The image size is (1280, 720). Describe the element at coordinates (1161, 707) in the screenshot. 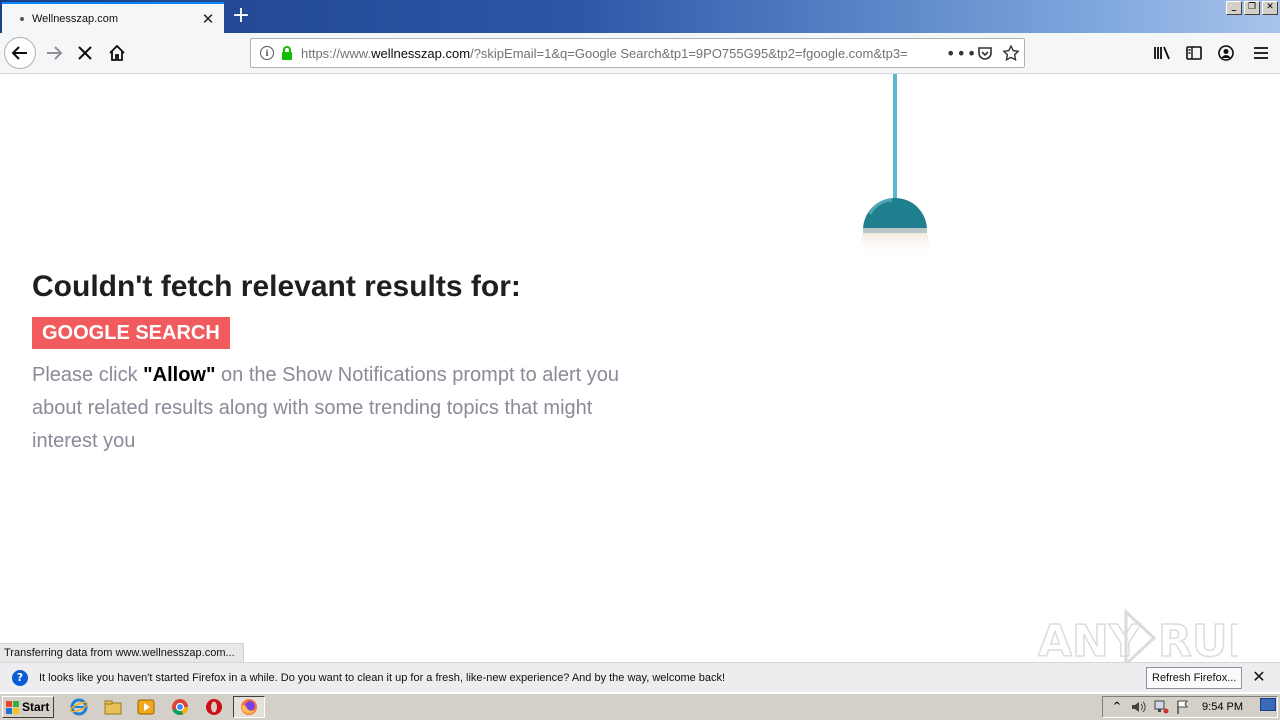

I see `network-icon` at that location.